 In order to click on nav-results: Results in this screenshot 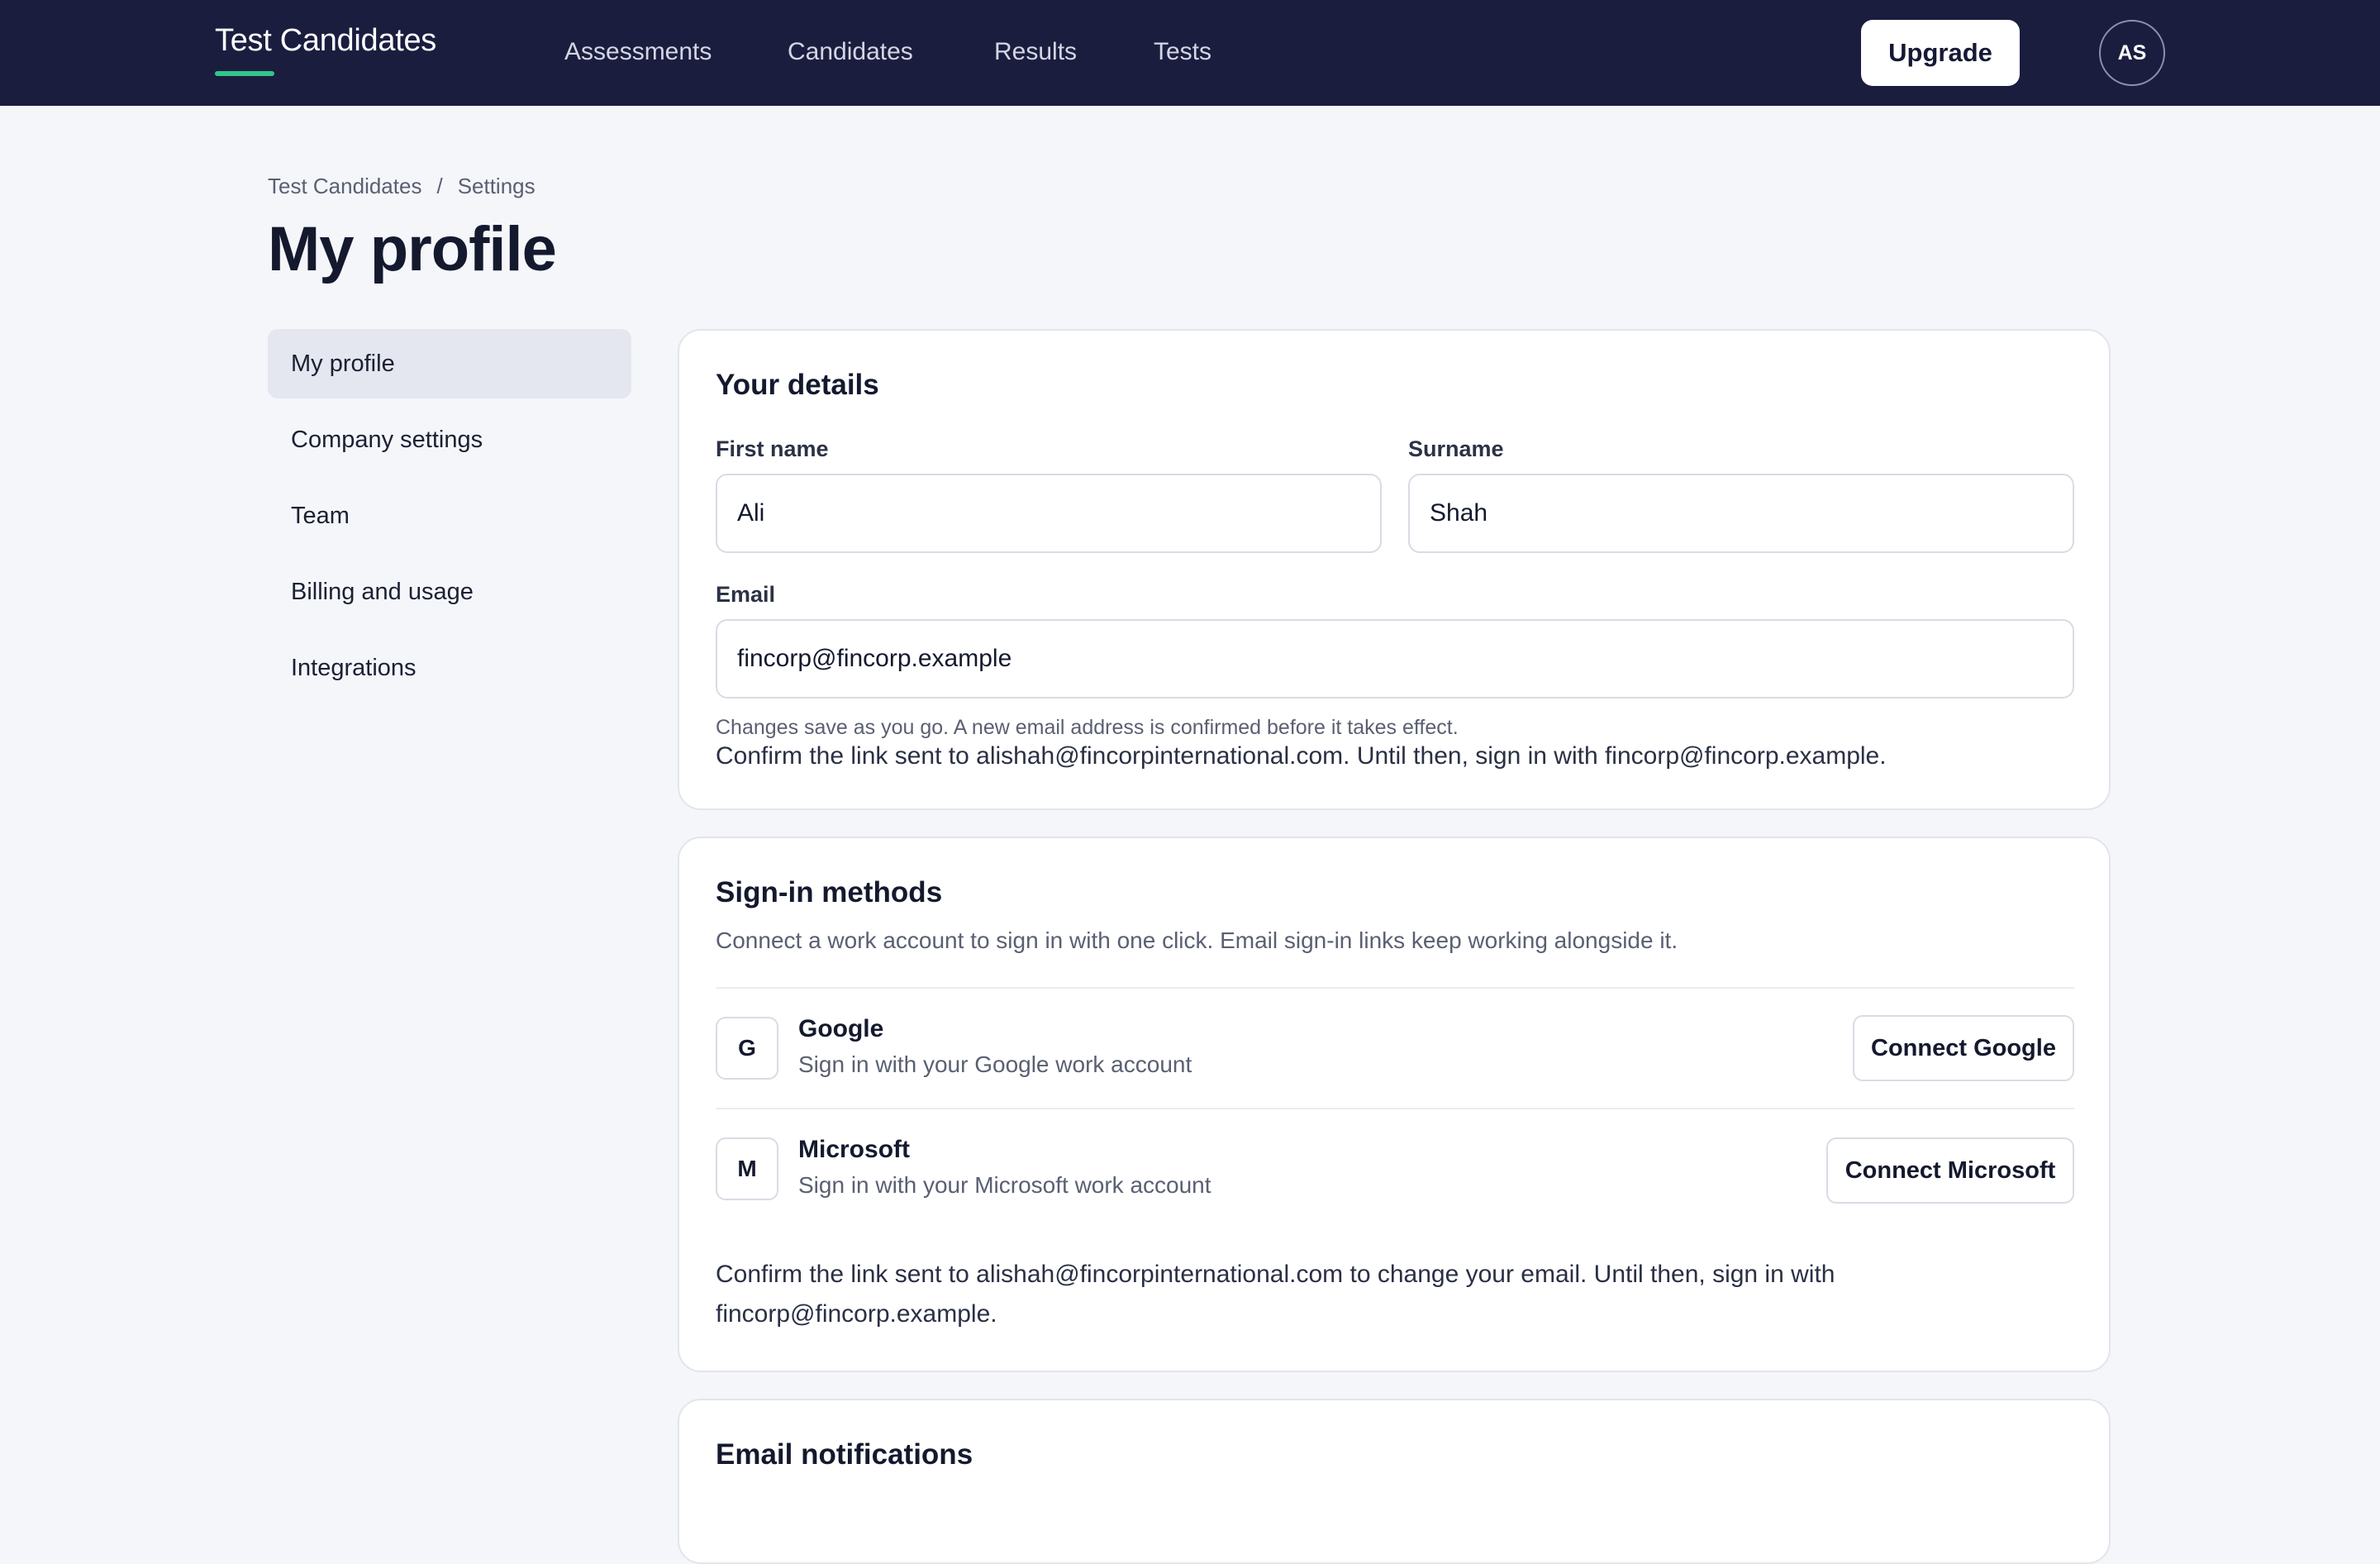, I will do `click(1035, 52)`.